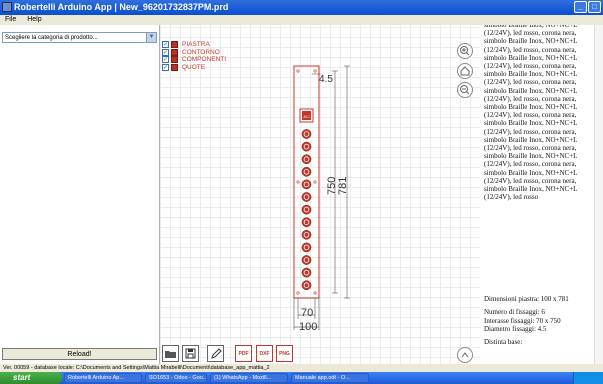  I want to click on zoom-out-icon, so click(465, 90).